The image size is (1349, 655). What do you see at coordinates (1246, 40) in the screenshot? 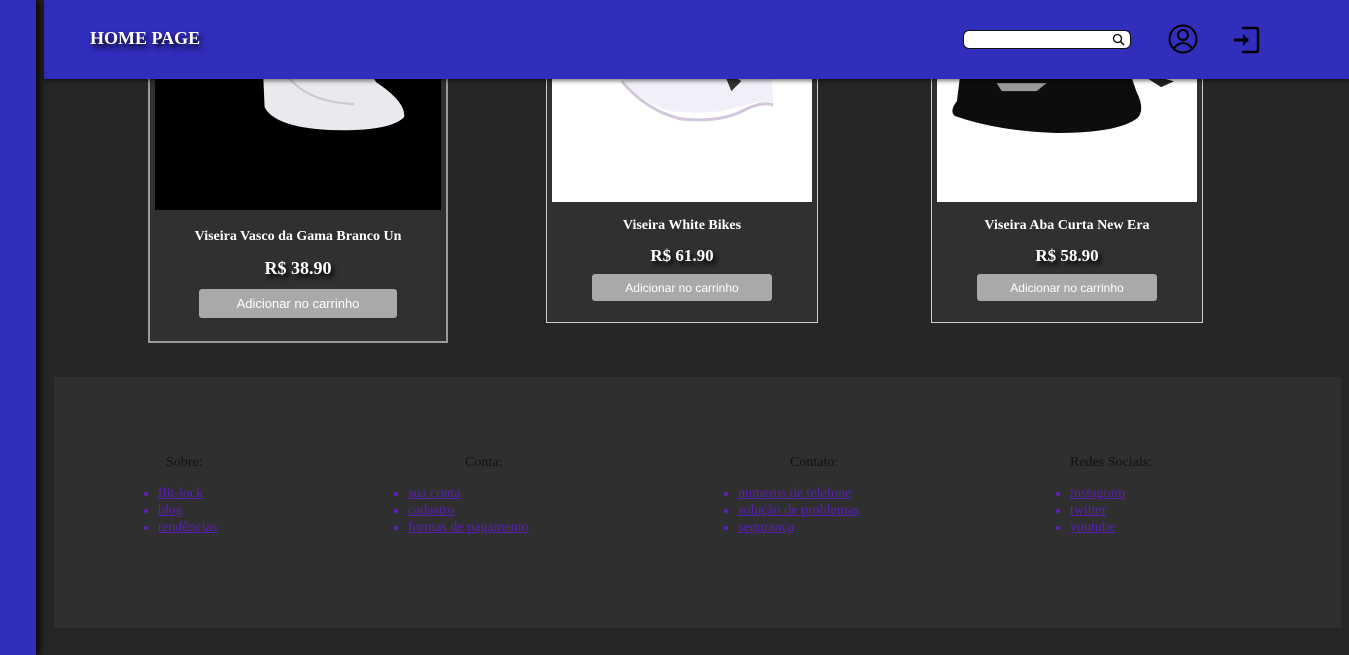
I see `login-icon` at bounding box center [1246, 40].